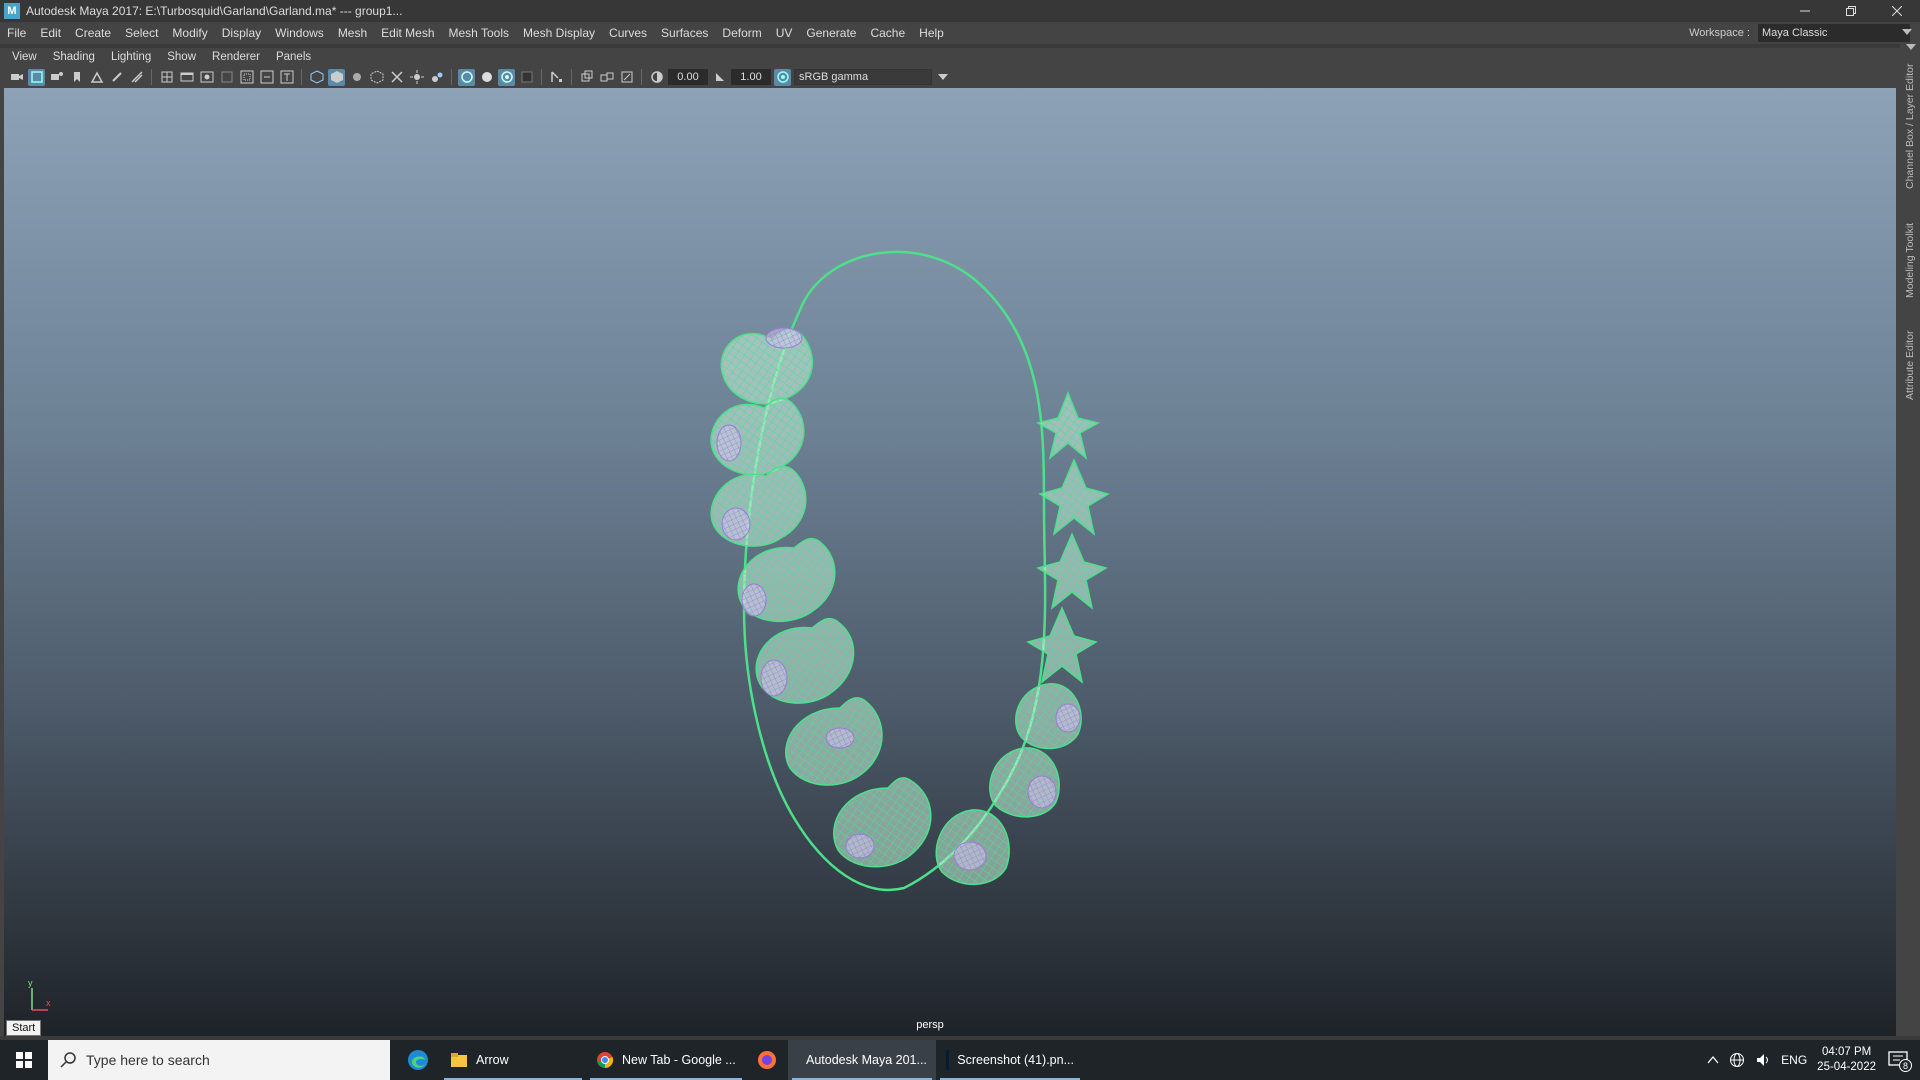 This screenshot has width=1920, height=1080. What do you see at coordinates (943, 77) in the screenshot?
I see `color-space-chevron` at bounding box center [943, 77].